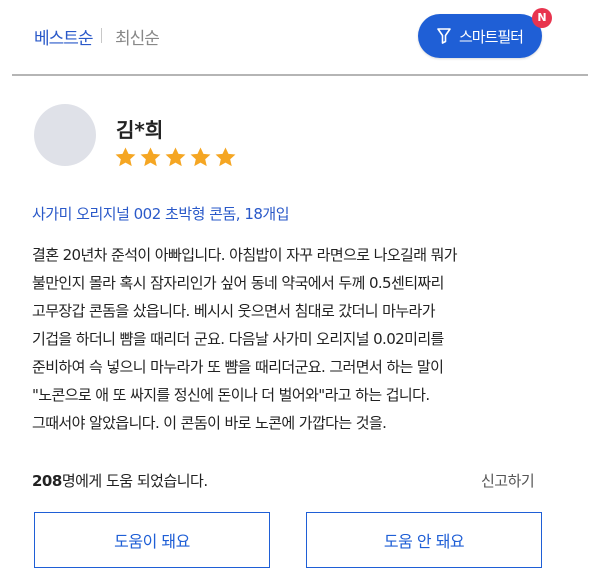 Image resolution: width=600 pixels, height=574 pixels. What do you see at coordinates (542, 18) in the screenshot?
I see `new-badge: N` at bounding box center [542, 18].